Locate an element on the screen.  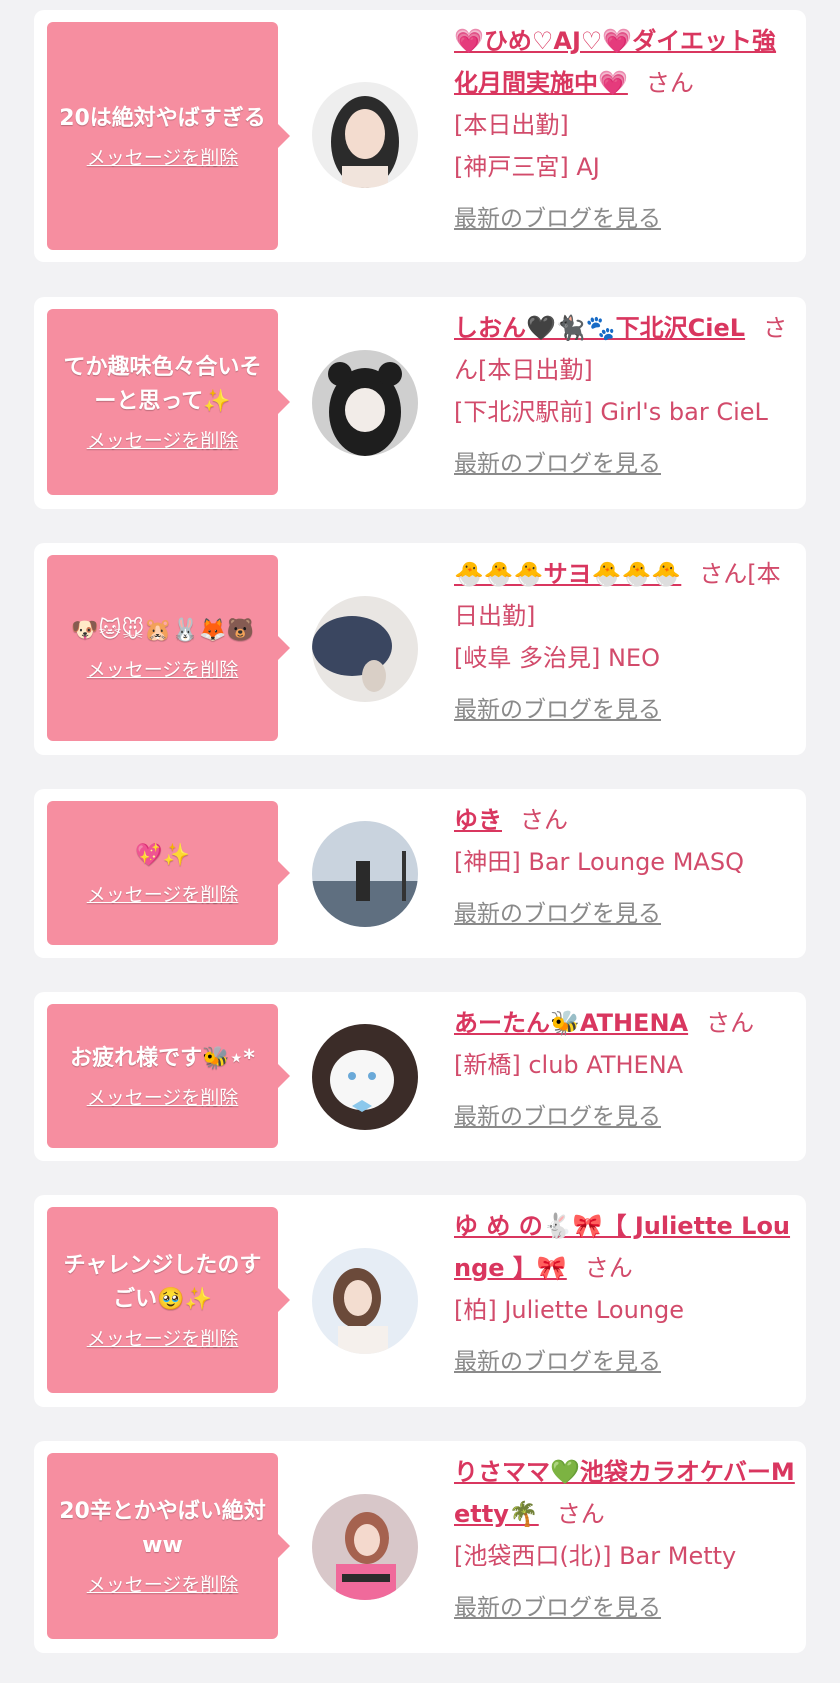
message-bubble: チャレンジしたのすごい🥹✨ メッセージを削除 is located at coordinates (168, 1300).